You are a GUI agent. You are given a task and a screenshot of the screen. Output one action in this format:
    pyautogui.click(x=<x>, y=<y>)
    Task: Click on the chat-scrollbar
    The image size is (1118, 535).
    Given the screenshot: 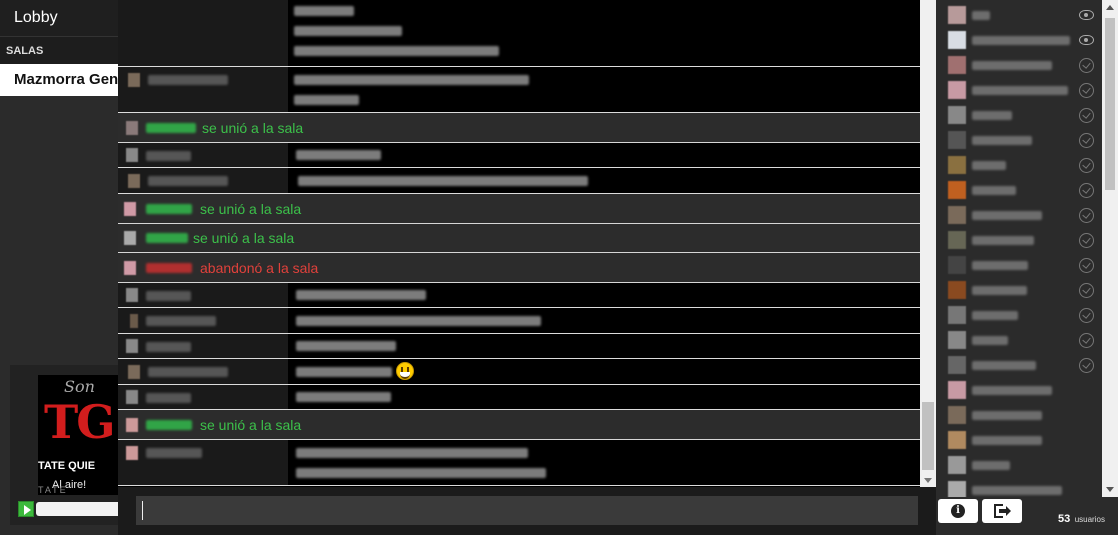 What is the action you would take?
    pyautogui.click(x=928, y=243)
    